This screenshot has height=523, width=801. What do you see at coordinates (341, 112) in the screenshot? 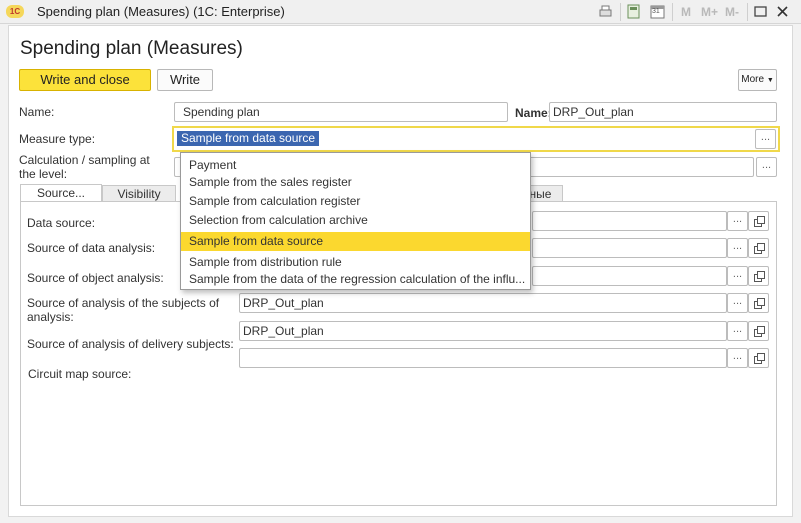
I see `name-input: Spending plan` at bounding box center [341, 112].